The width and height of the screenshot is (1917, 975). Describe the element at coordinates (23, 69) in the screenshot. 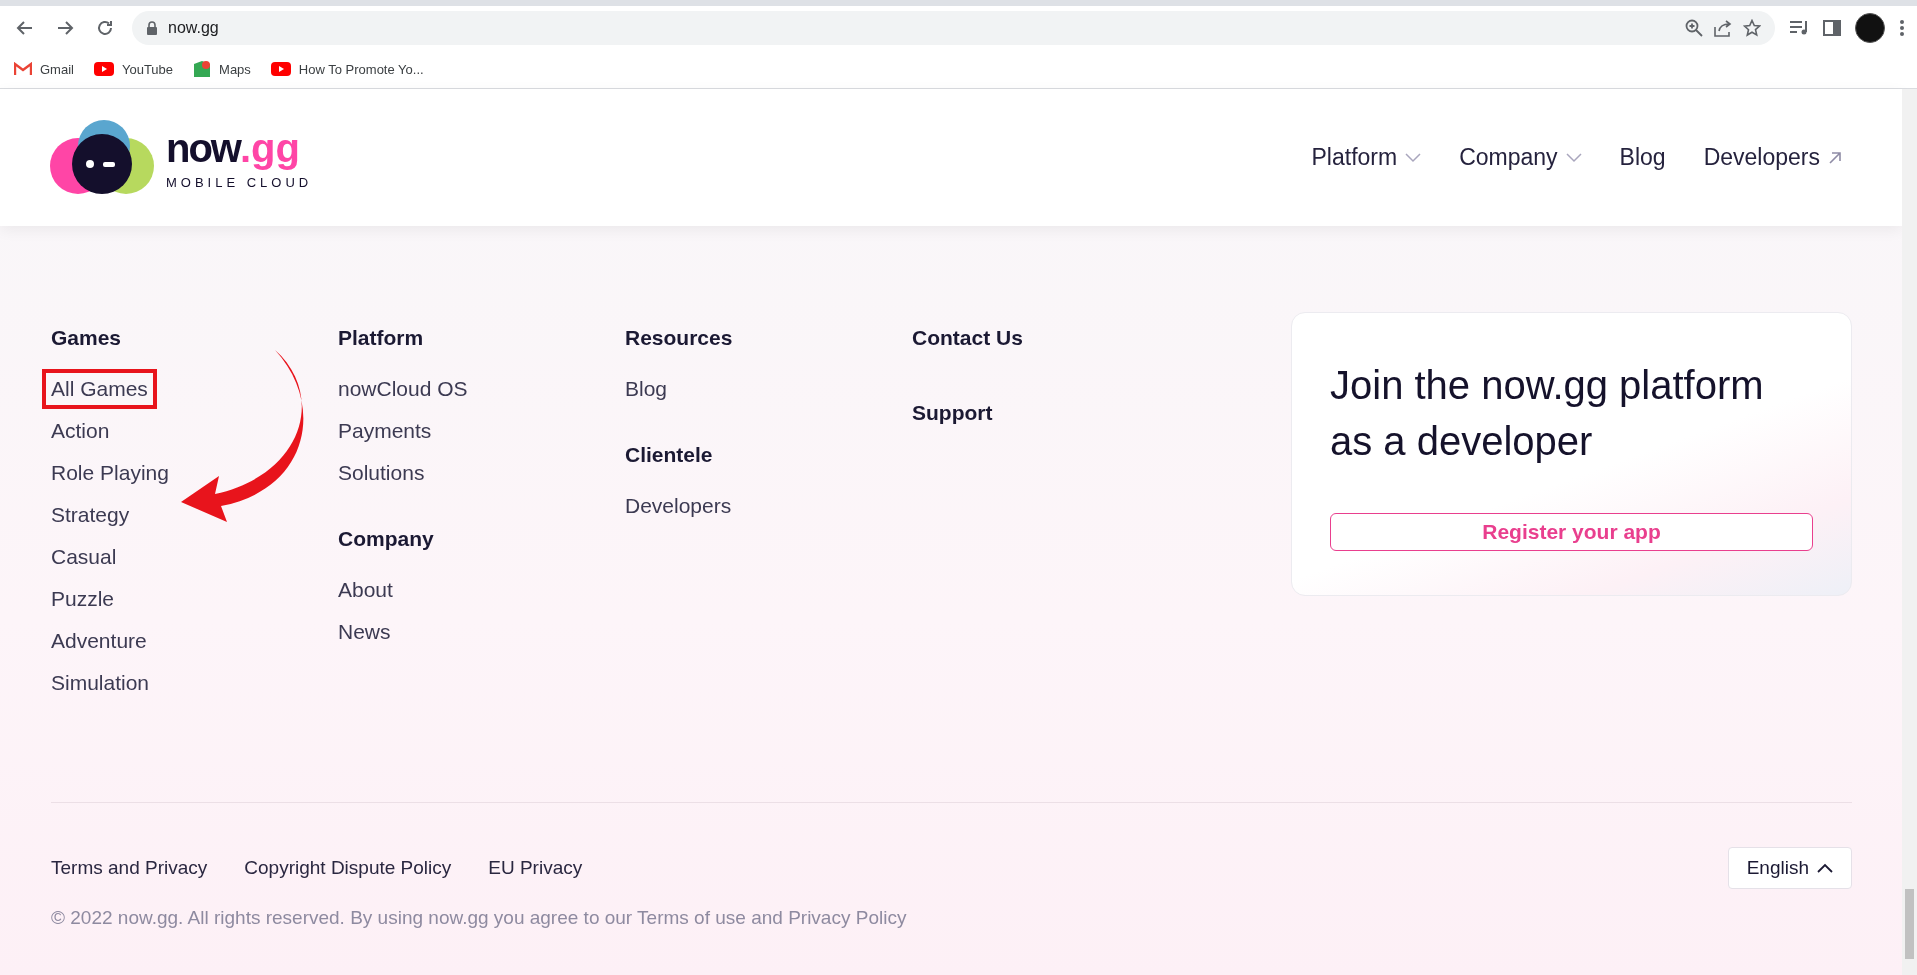

I see `mail-icon` at that location.